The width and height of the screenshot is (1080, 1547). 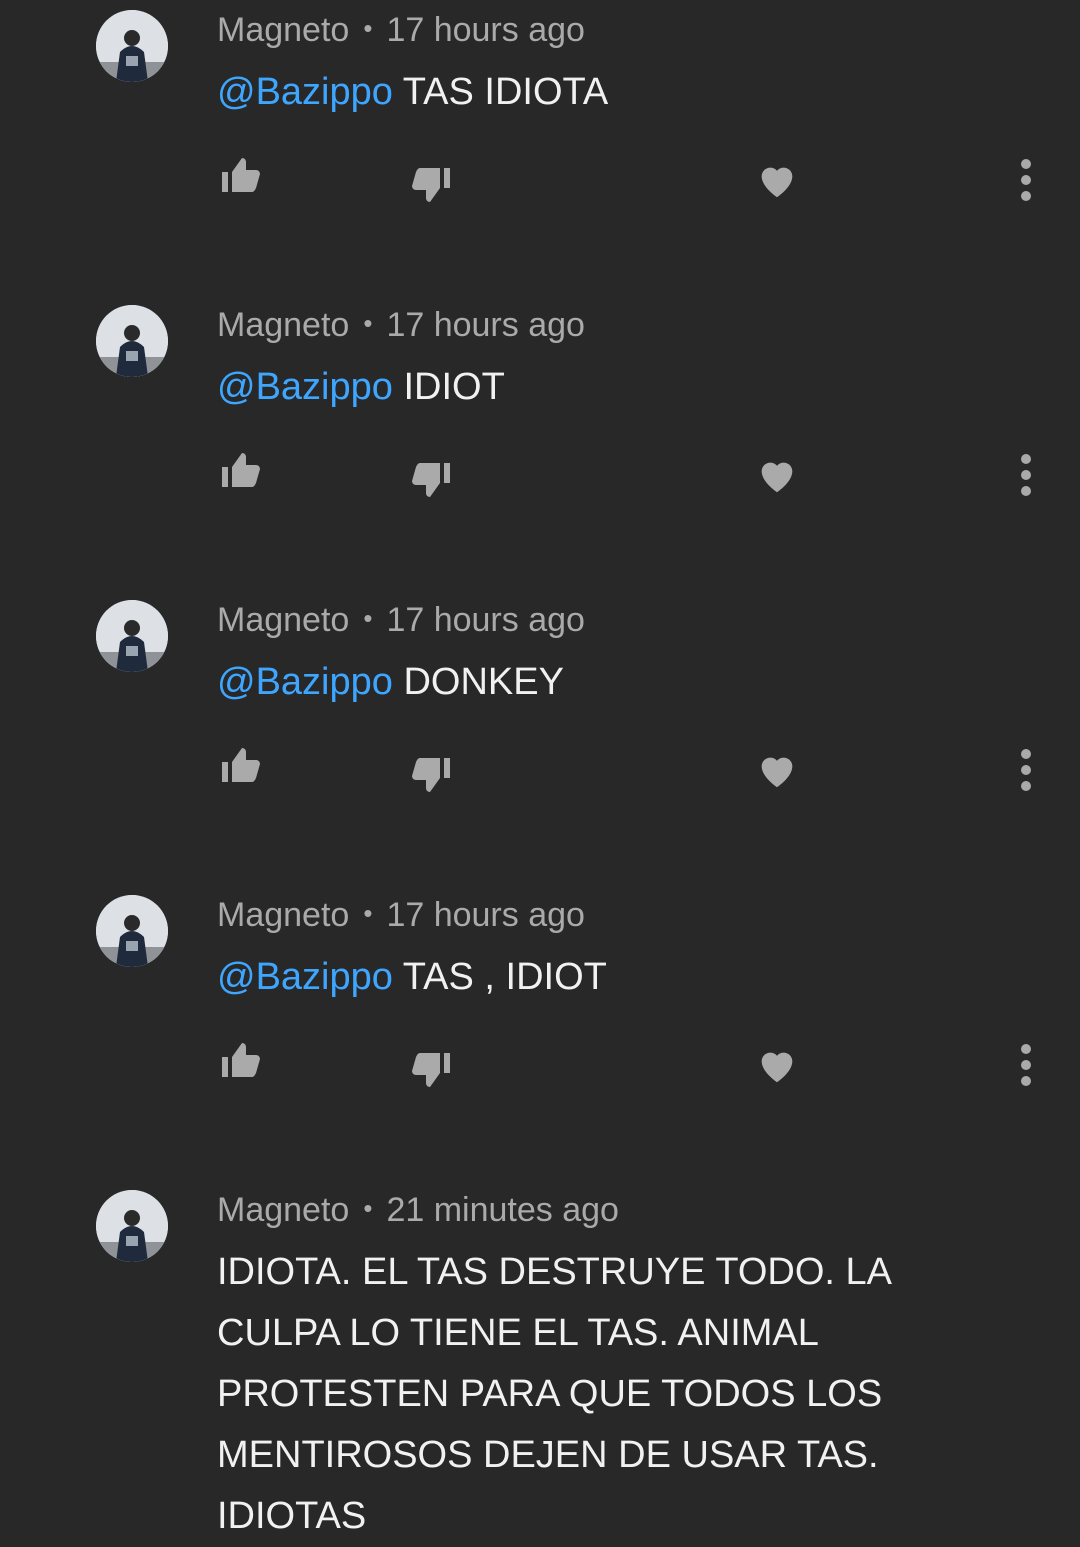 What do you see at coordinates (448, 387) in the screenshot?
I see `comment-body: IDIOT` at bounding box center [448, 387].